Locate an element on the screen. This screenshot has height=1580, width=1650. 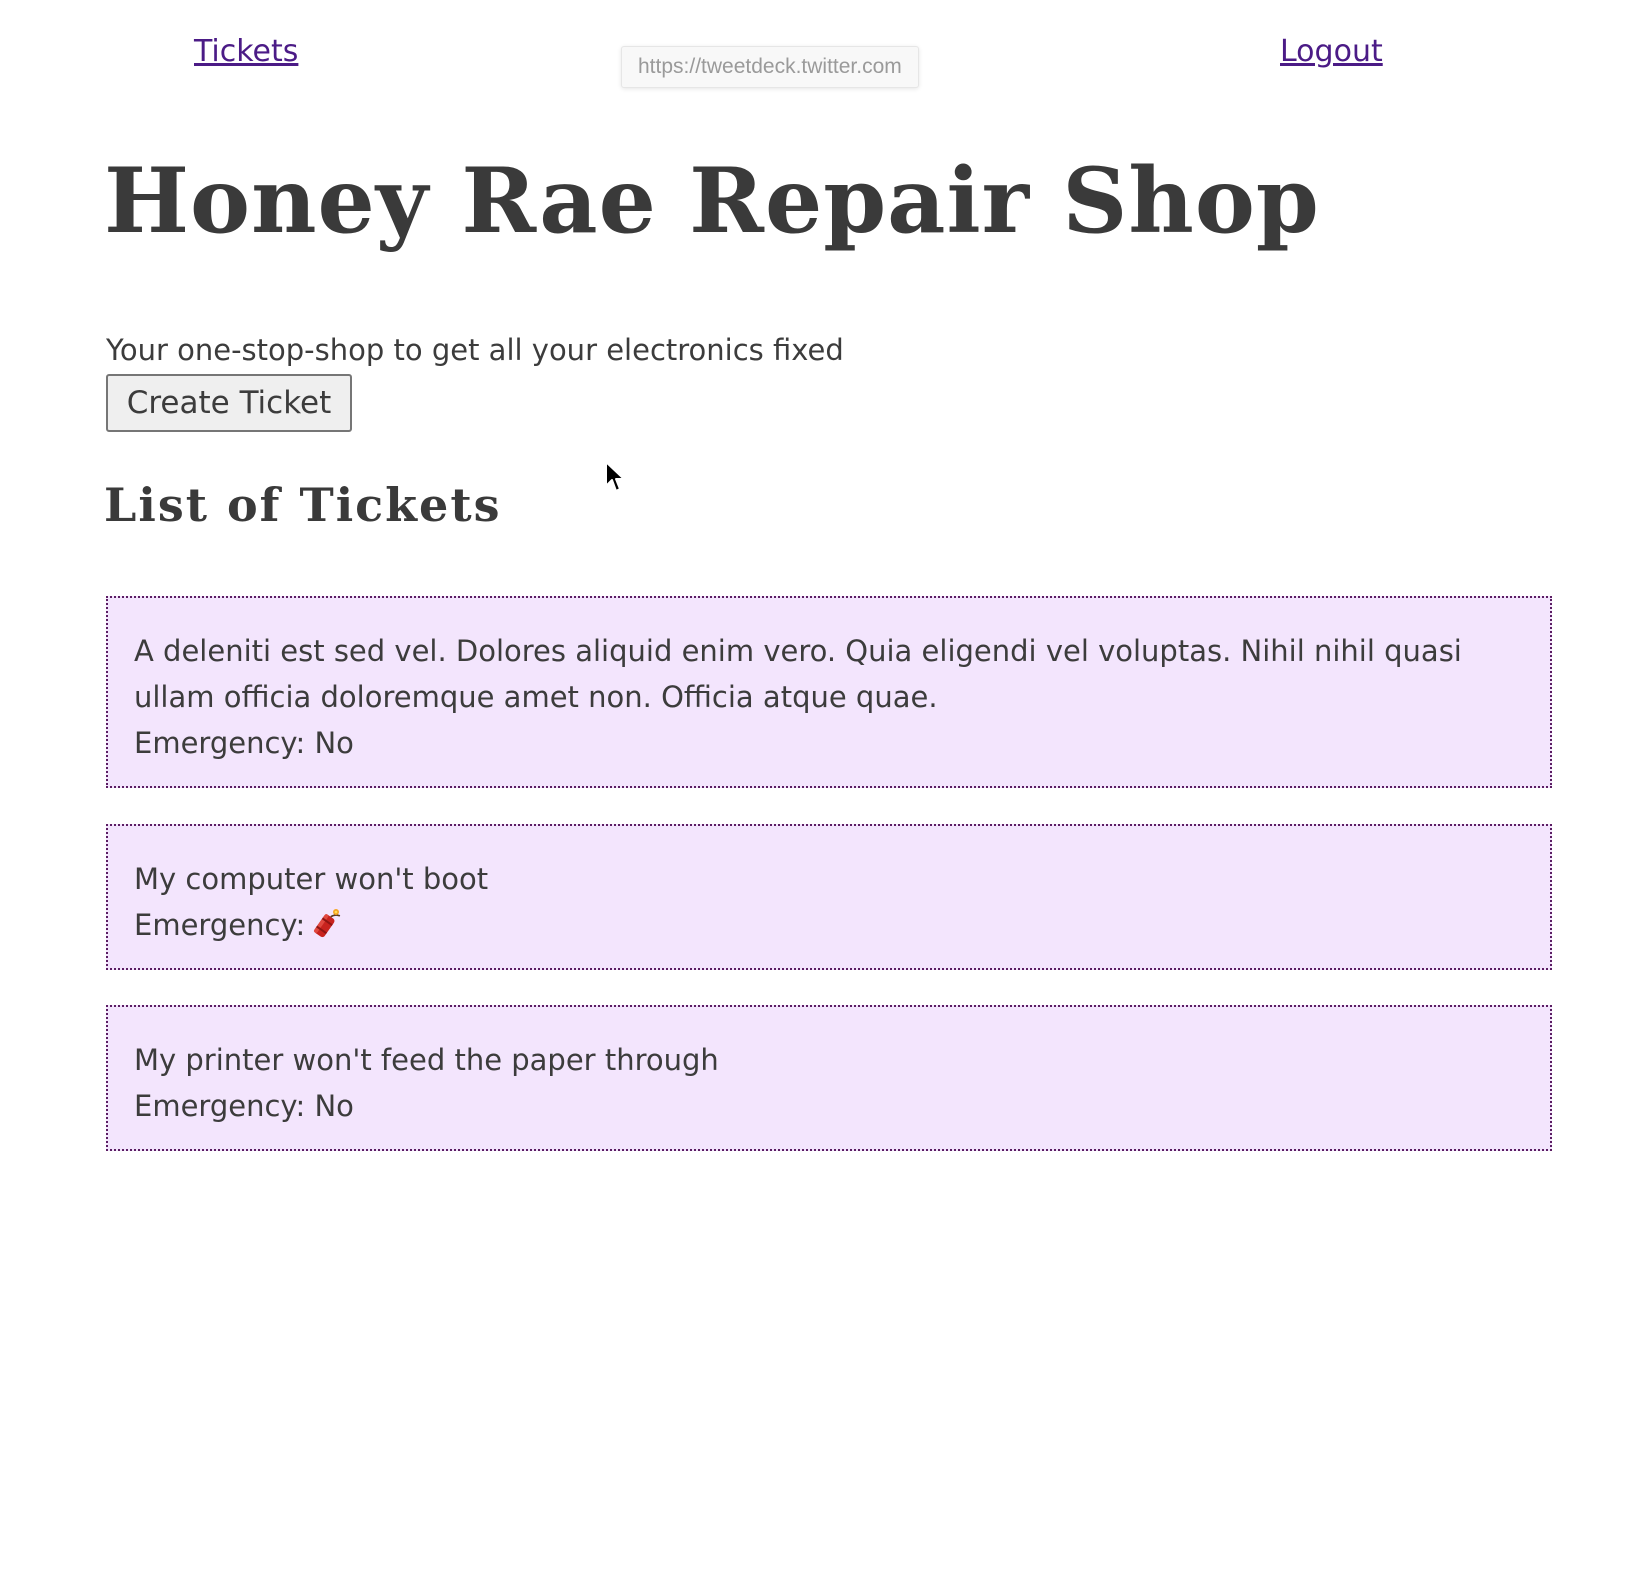
dynamite-icon is located at coordinates (327, 923).